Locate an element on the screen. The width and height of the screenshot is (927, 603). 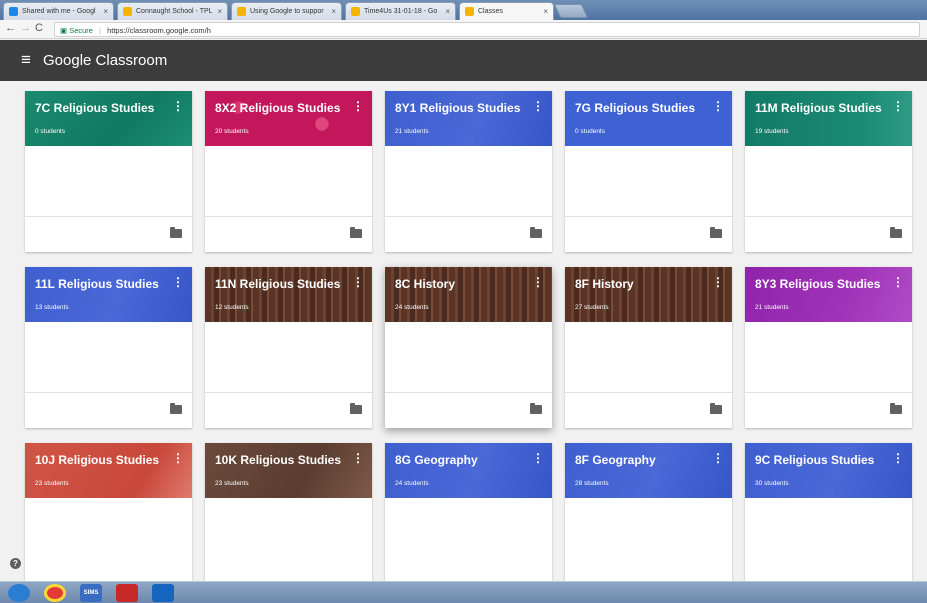
chrome-icon is located at coordinates (55, 593).